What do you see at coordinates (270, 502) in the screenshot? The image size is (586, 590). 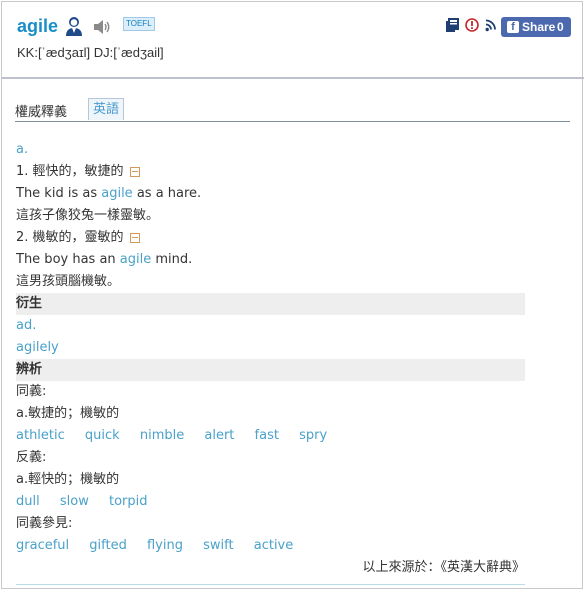 I see `antonyms-list: dull slow torpid` at bounding box center [270, 502].